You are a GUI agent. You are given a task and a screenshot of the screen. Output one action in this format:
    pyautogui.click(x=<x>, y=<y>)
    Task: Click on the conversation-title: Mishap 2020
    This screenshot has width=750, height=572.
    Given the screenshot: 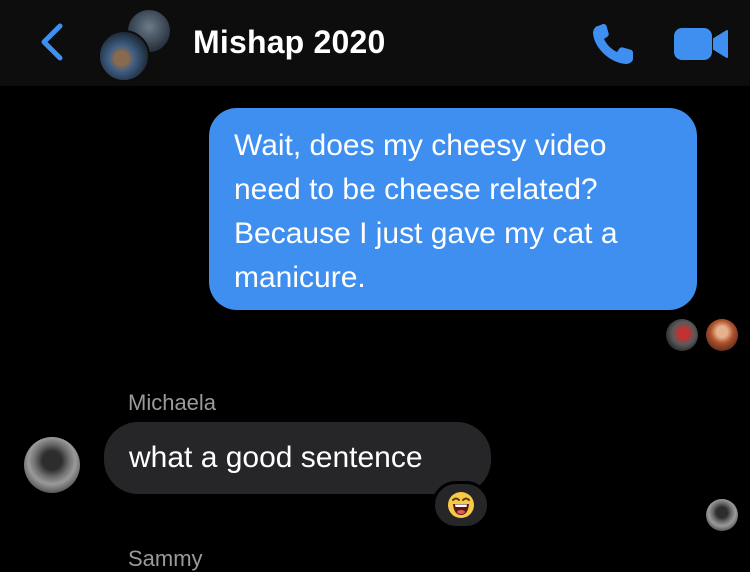 What is the action you would take?
    pyautogui.click(x=289, y=42)
    